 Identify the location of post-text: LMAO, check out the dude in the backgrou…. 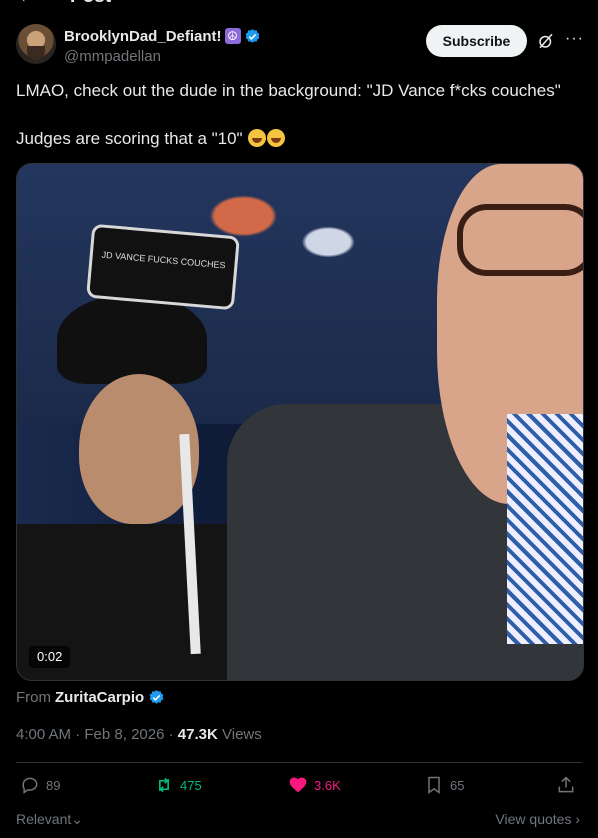
(299, 115).